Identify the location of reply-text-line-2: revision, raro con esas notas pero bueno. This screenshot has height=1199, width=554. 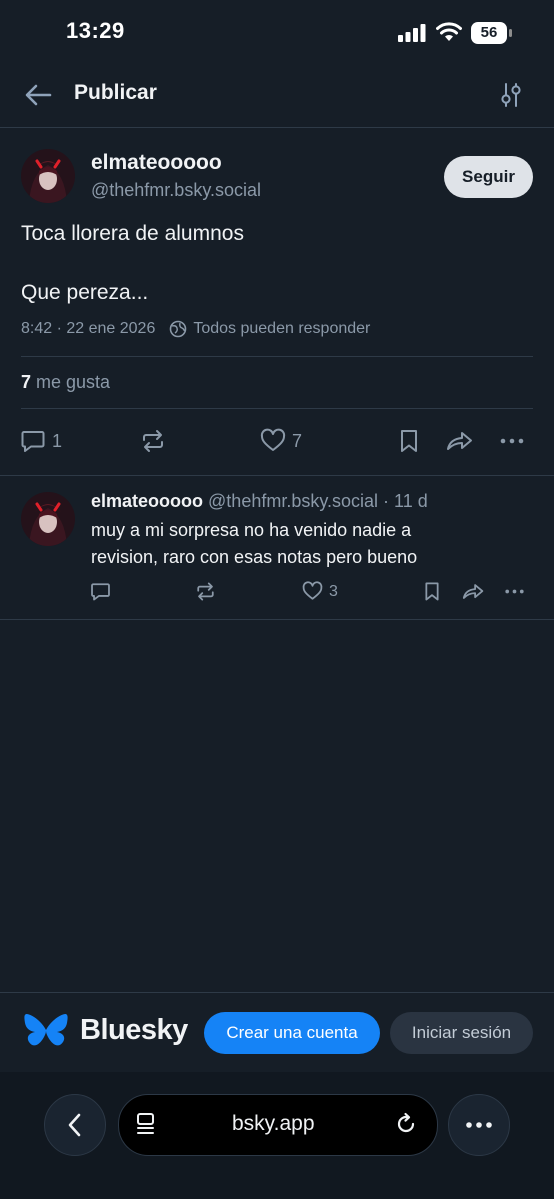
(254, 557).